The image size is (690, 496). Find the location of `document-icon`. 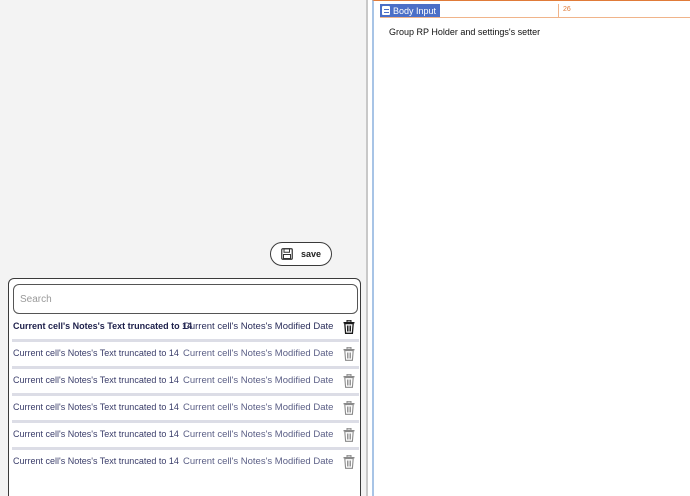

document-icon is located at coordinates (386, 10).